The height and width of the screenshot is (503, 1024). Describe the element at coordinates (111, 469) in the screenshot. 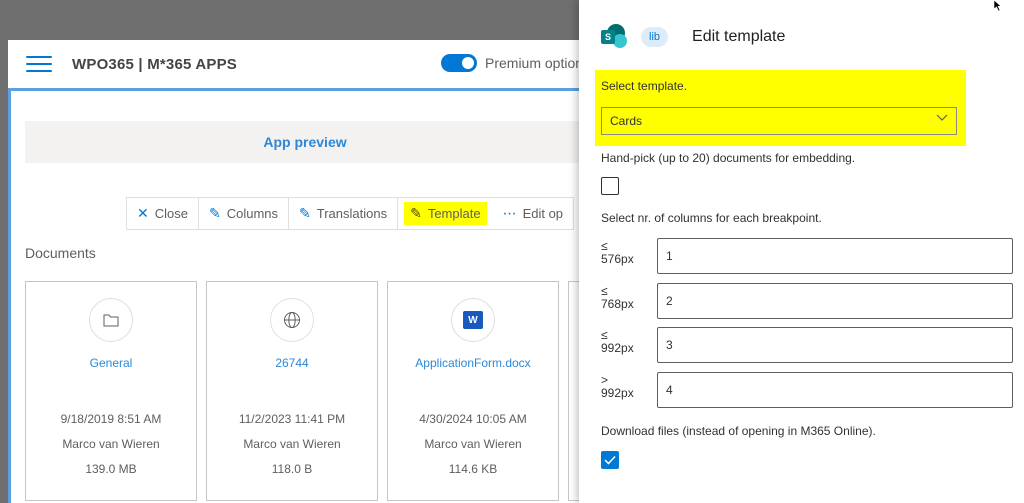

I see `card-size: 139.0 MB` at that location.